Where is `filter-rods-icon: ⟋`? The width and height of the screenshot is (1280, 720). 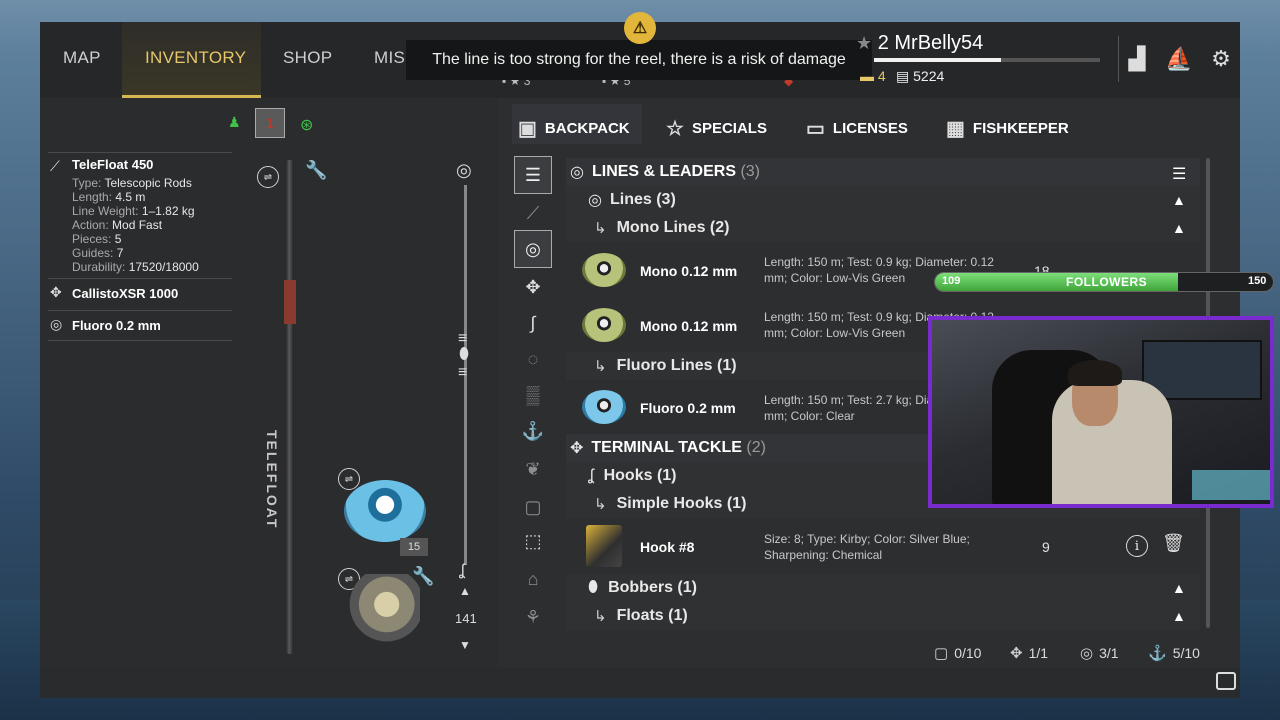 filter-rods-icon: ⟋ is located at coordinates (533, 213).